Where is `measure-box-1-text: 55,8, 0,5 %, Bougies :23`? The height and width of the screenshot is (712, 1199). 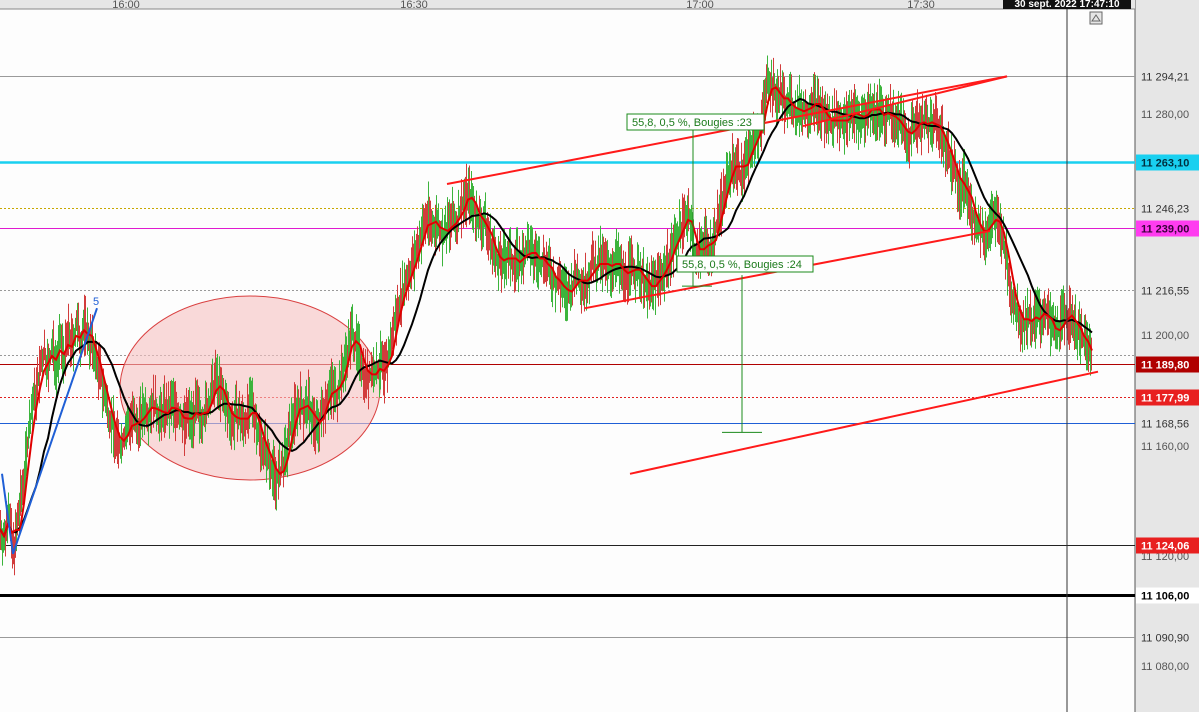
measure-box-1-text: 55,8, 0,5 %, Bougies :23 is located at coordinates (692, 123).